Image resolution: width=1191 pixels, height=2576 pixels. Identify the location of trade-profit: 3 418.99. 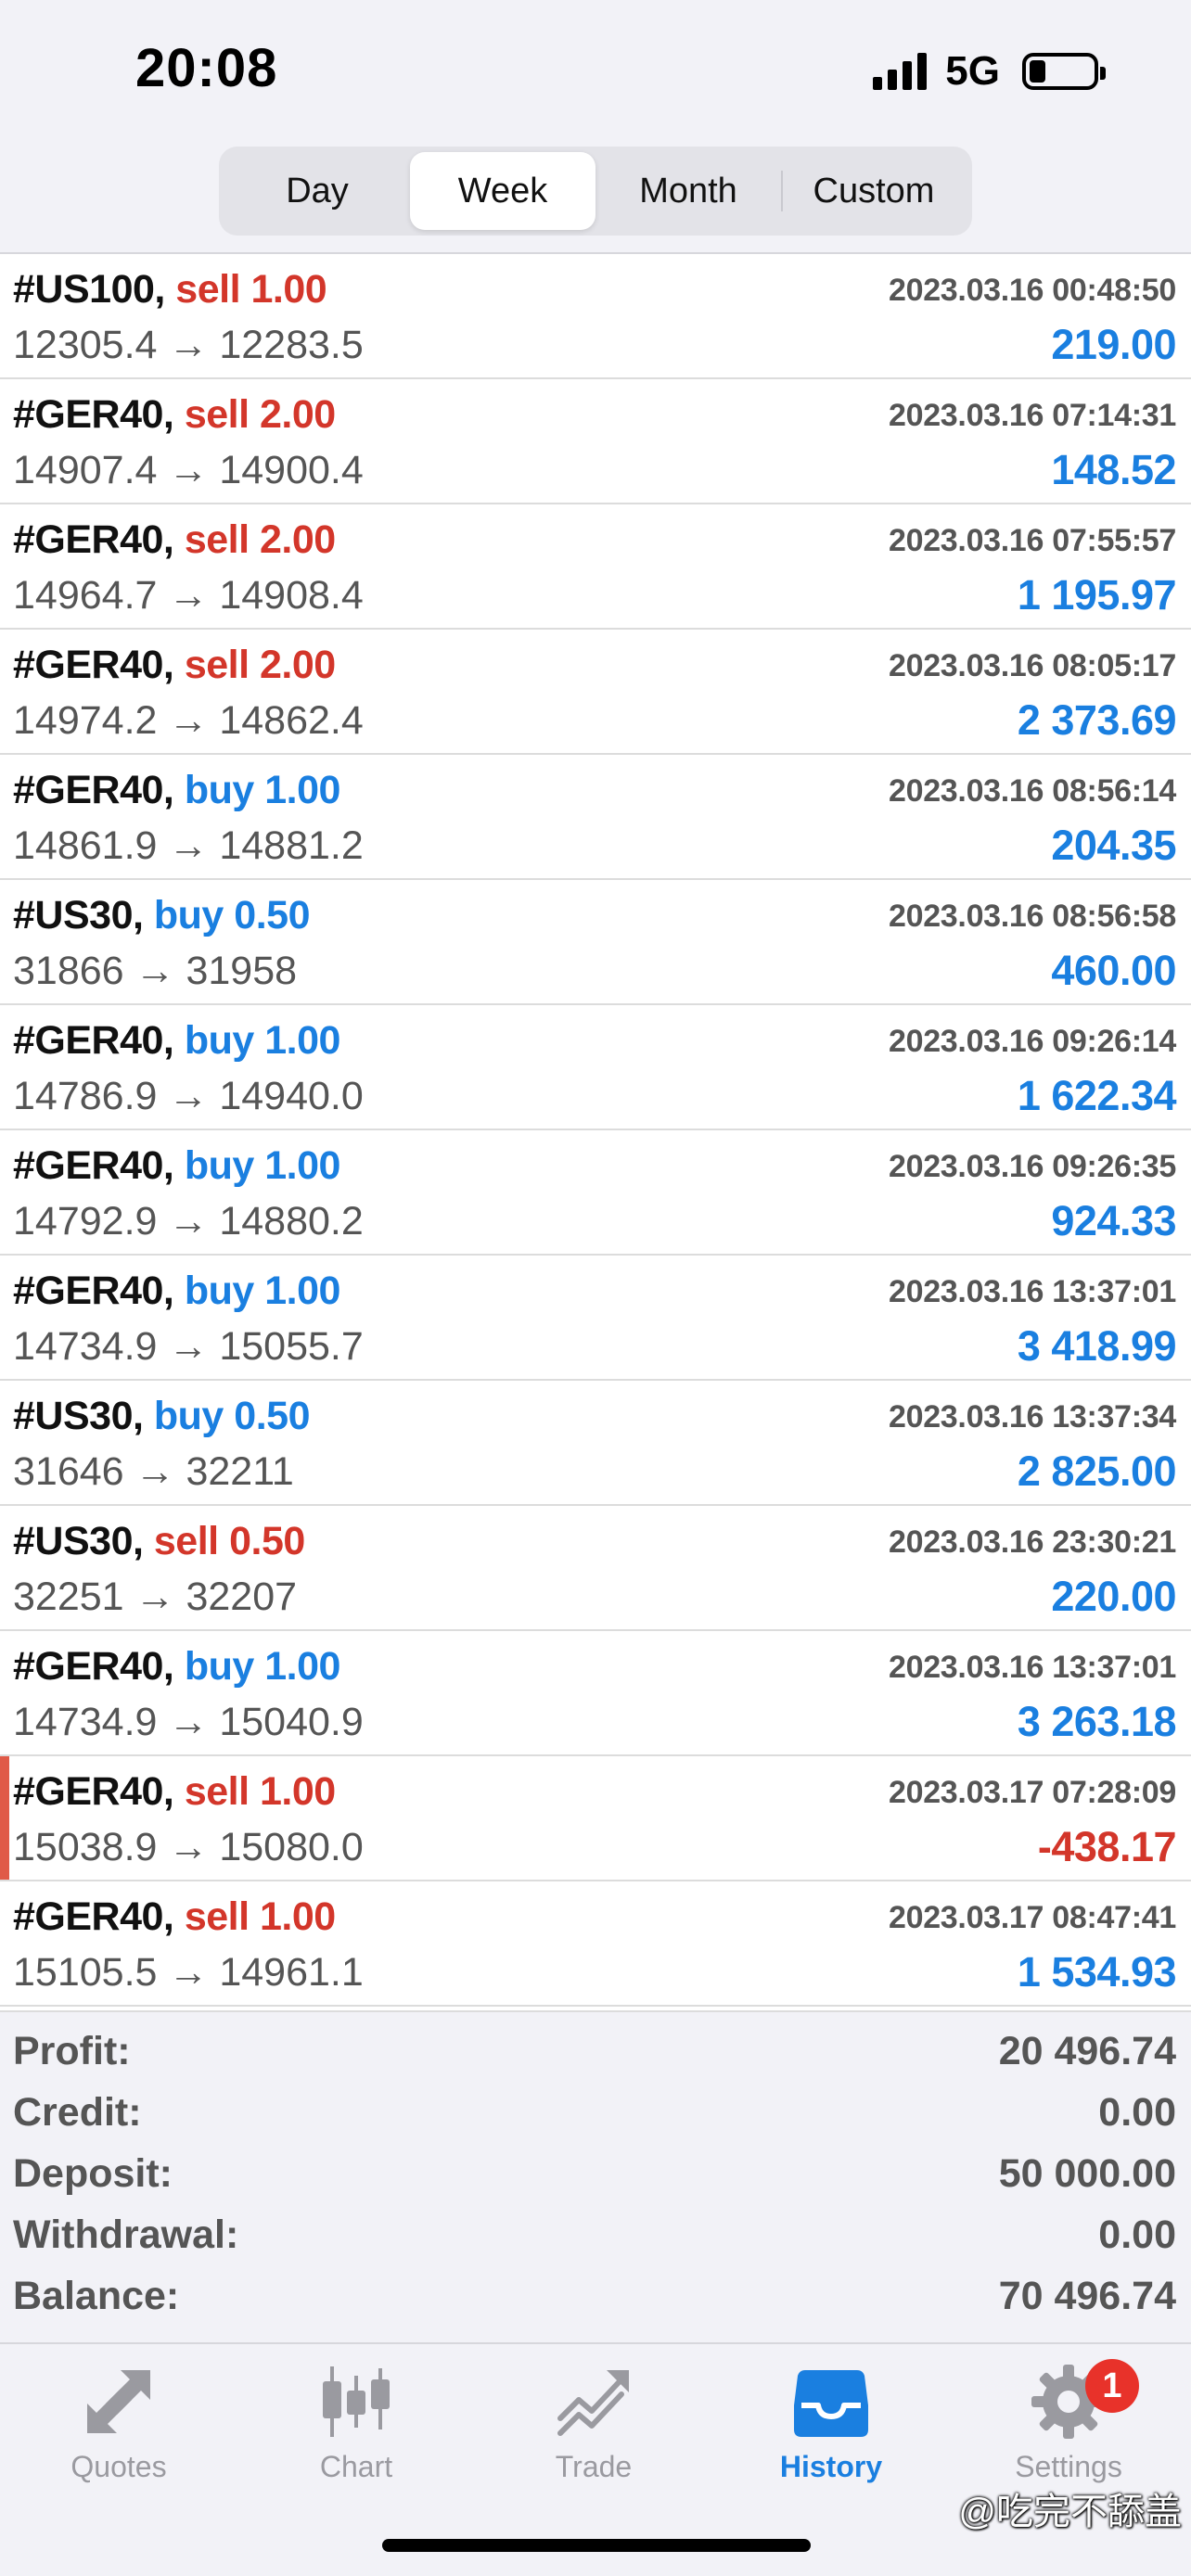
(1097, 1346).